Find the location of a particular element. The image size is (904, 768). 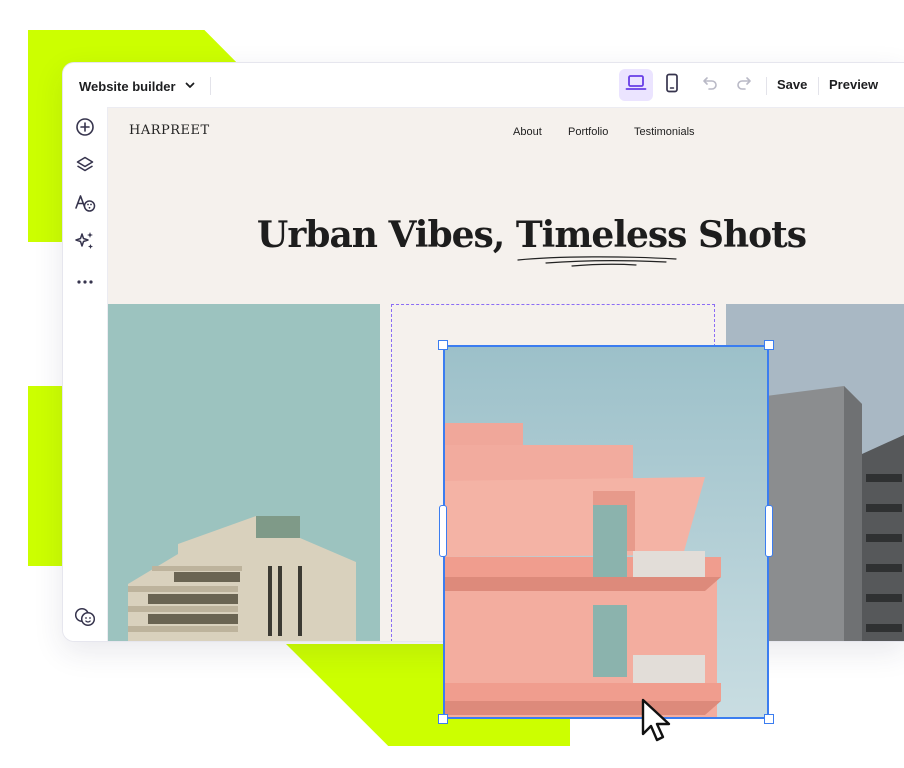

redo-icon is located at coordinates (744, 85).